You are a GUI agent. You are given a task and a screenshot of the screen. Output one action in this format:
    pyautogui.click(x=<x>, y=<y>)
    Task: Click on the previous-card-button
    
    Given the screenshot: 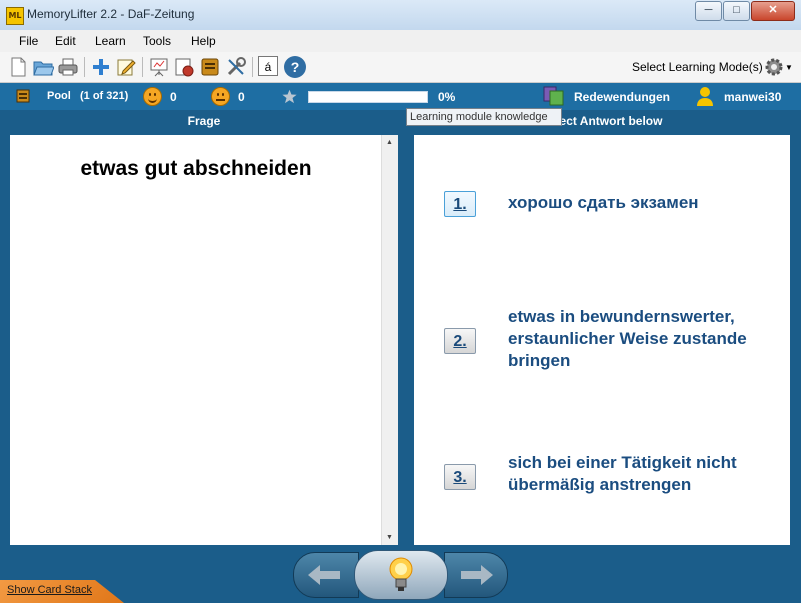 What is the action you would take?
    pyautogui.click(x=326, y=575)
    